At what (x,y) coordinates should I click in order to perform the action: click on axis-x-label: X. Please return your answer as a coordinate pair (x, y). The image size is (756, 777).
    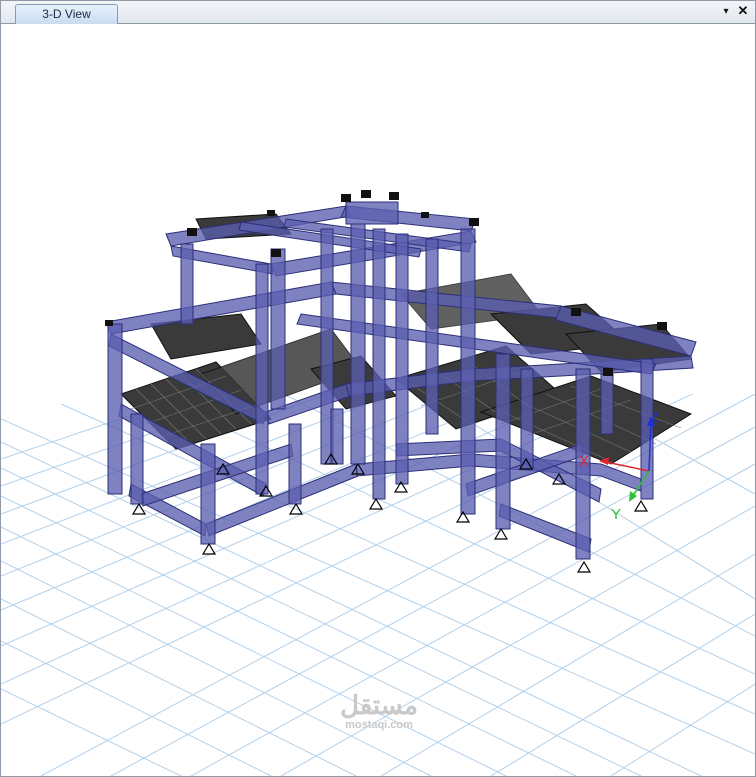
    Looking at the image, I should click on (584, 461).